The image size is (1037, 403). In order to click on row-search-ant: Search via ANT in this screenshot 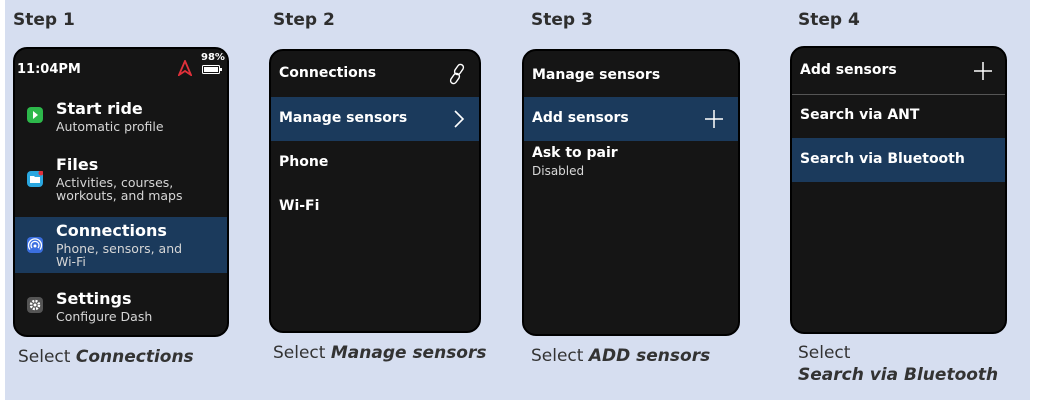, I will do `click(898, 116)`.